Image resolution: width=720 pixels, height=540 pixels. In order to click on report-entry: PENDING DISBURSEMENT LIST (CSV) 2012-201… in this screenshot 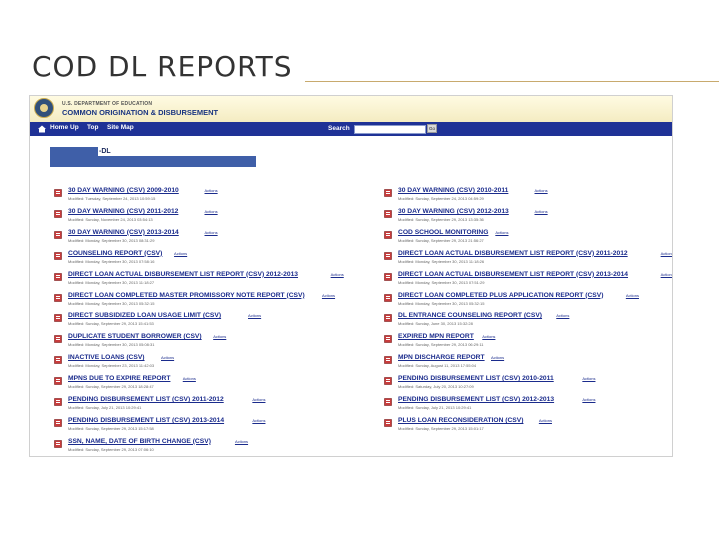, I will do `click(528, 407)`.